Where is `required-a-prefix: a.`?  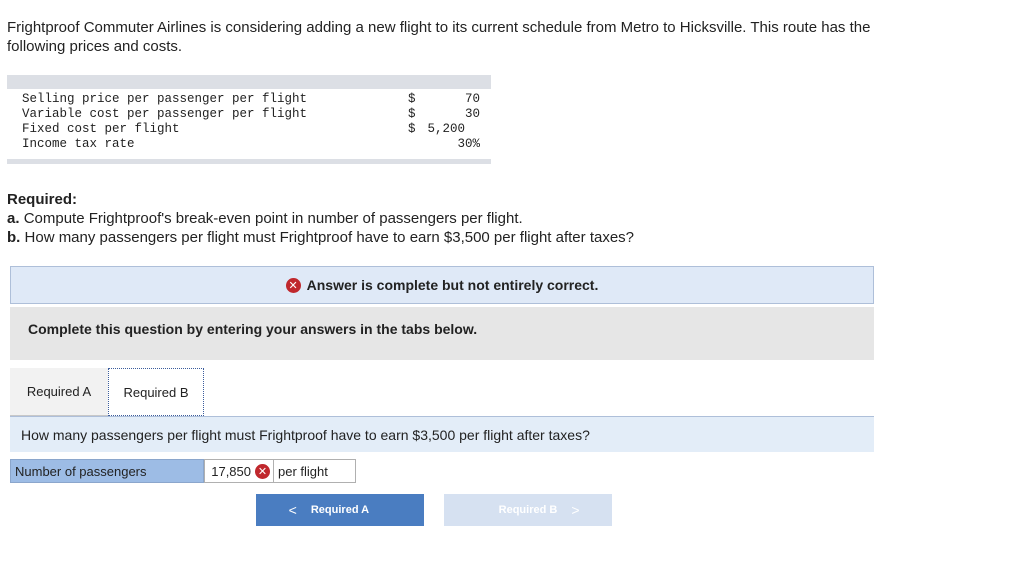 required-a-prefix: a. is located at coordinates (13, 218).